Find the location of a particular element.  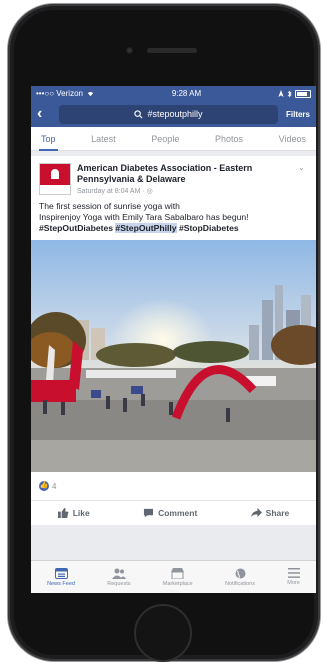

tab-latest: Latest is located at coordinates (103, 139).